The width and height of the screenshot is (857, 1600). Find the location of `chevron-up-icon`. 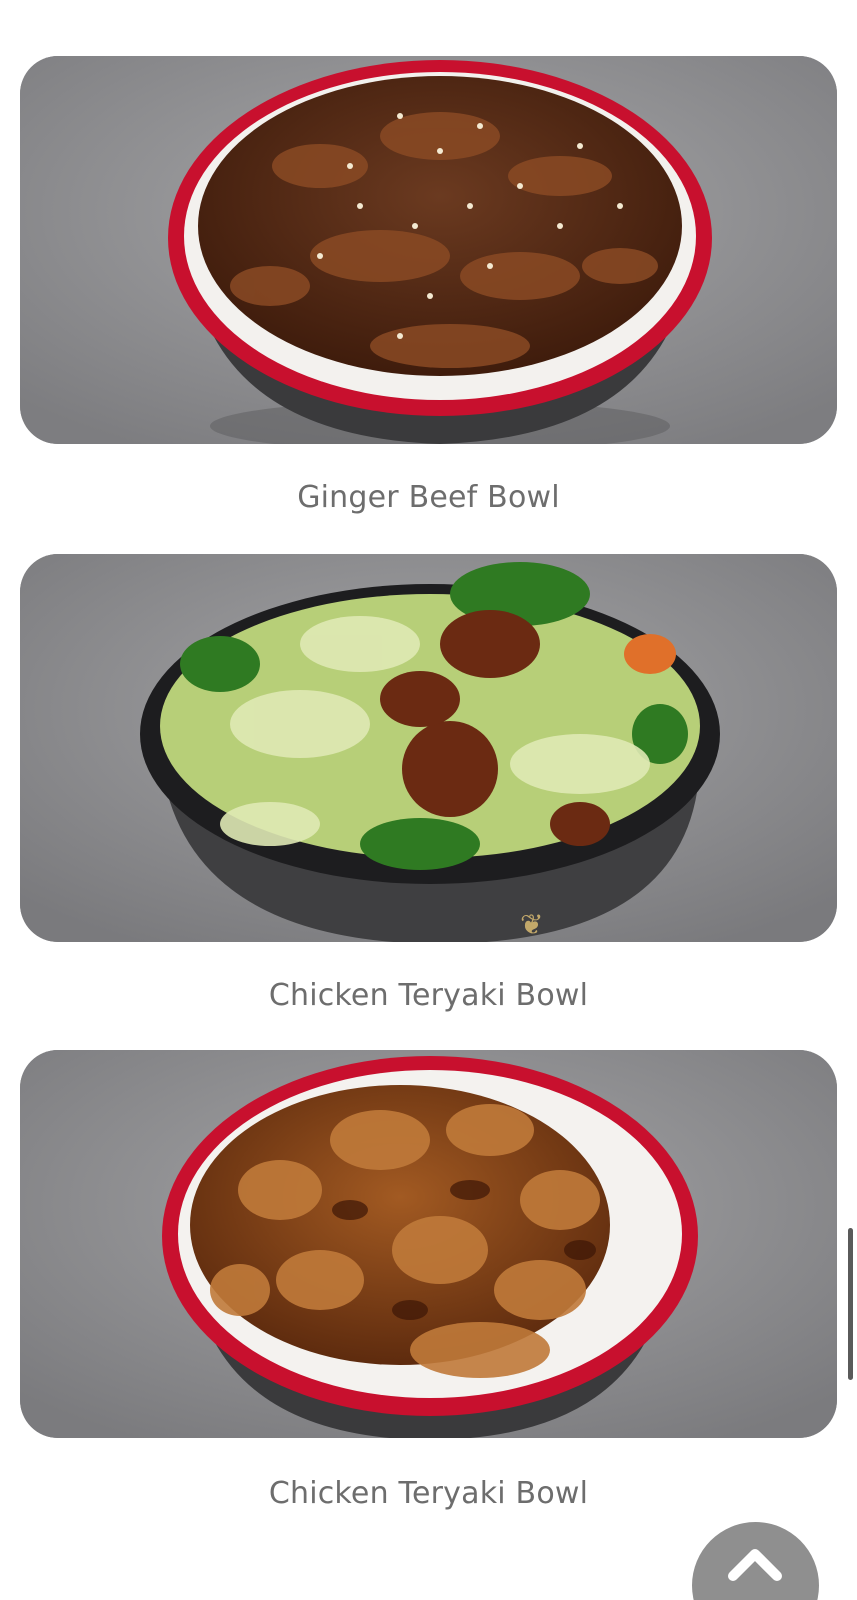

chevron-up-icon is located at coordinates (755, 1565).